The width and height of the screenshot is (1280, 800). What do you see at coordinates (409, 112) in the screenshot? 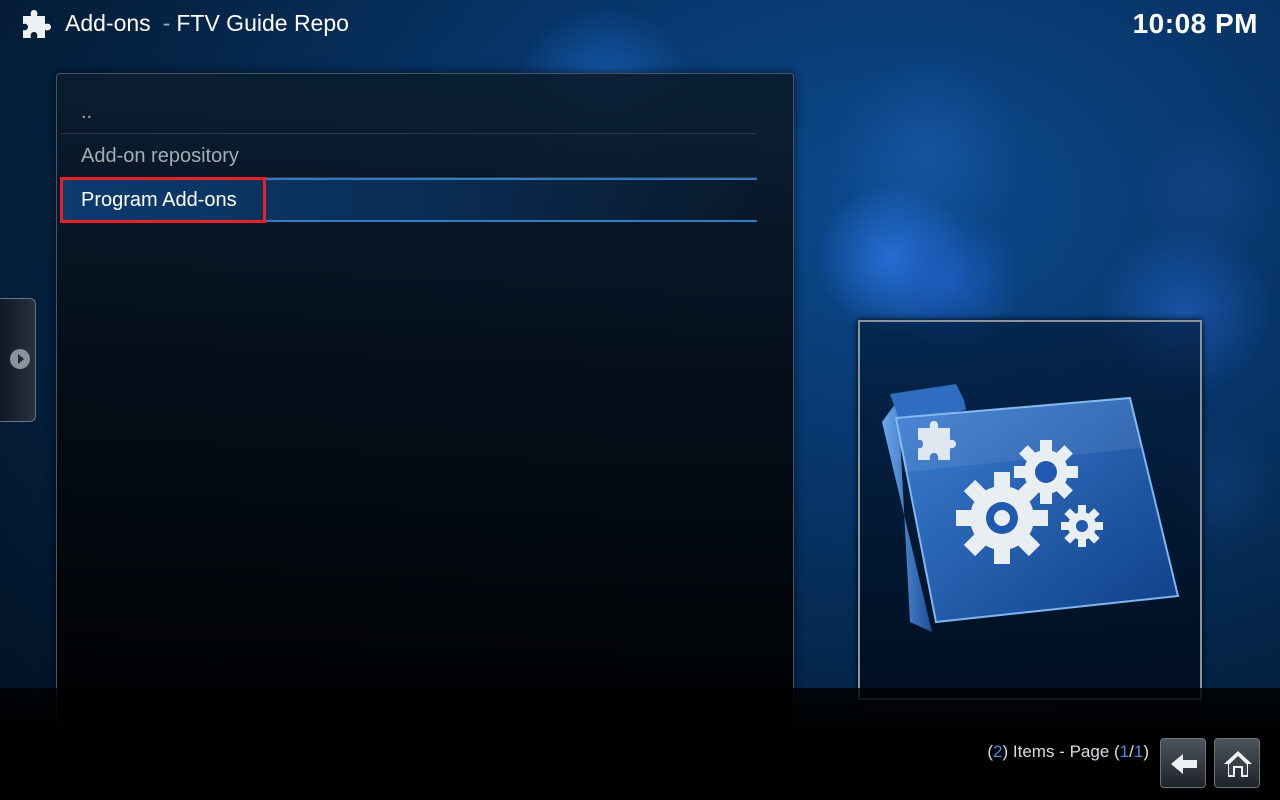
I see `list-item-parent: ..` at bounding box center [409, 112].